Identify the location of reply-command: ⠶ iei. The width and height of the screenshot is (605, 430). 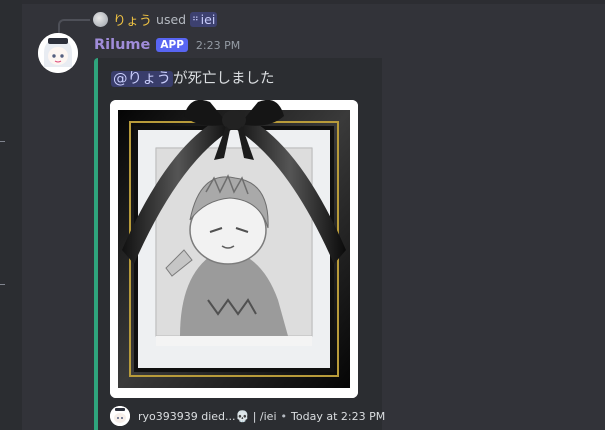
(204, 19).